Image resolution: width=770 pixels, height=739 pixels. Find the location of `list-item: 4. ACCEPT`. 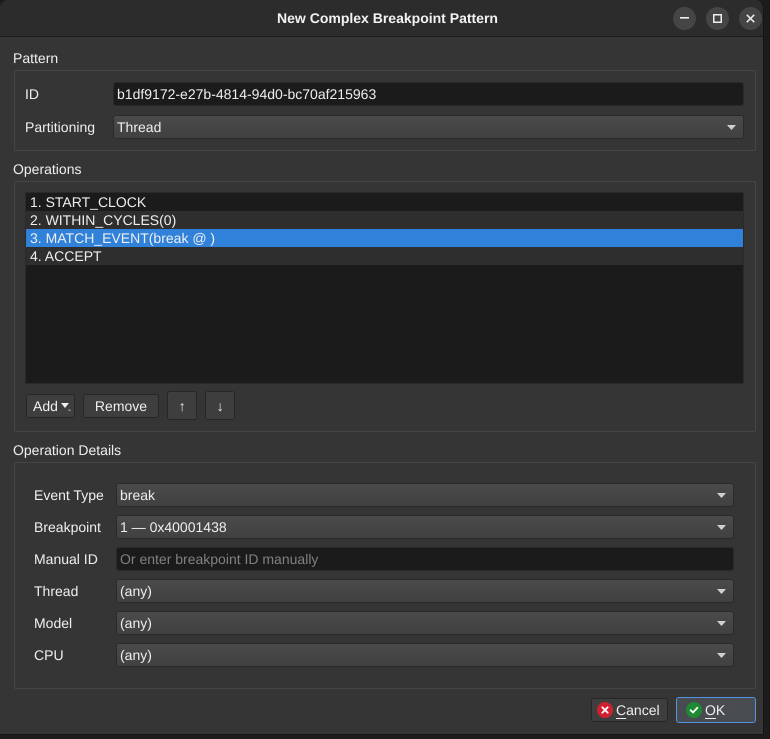

list-item: 4. ACCEPT is located at coordinates (384, 256).